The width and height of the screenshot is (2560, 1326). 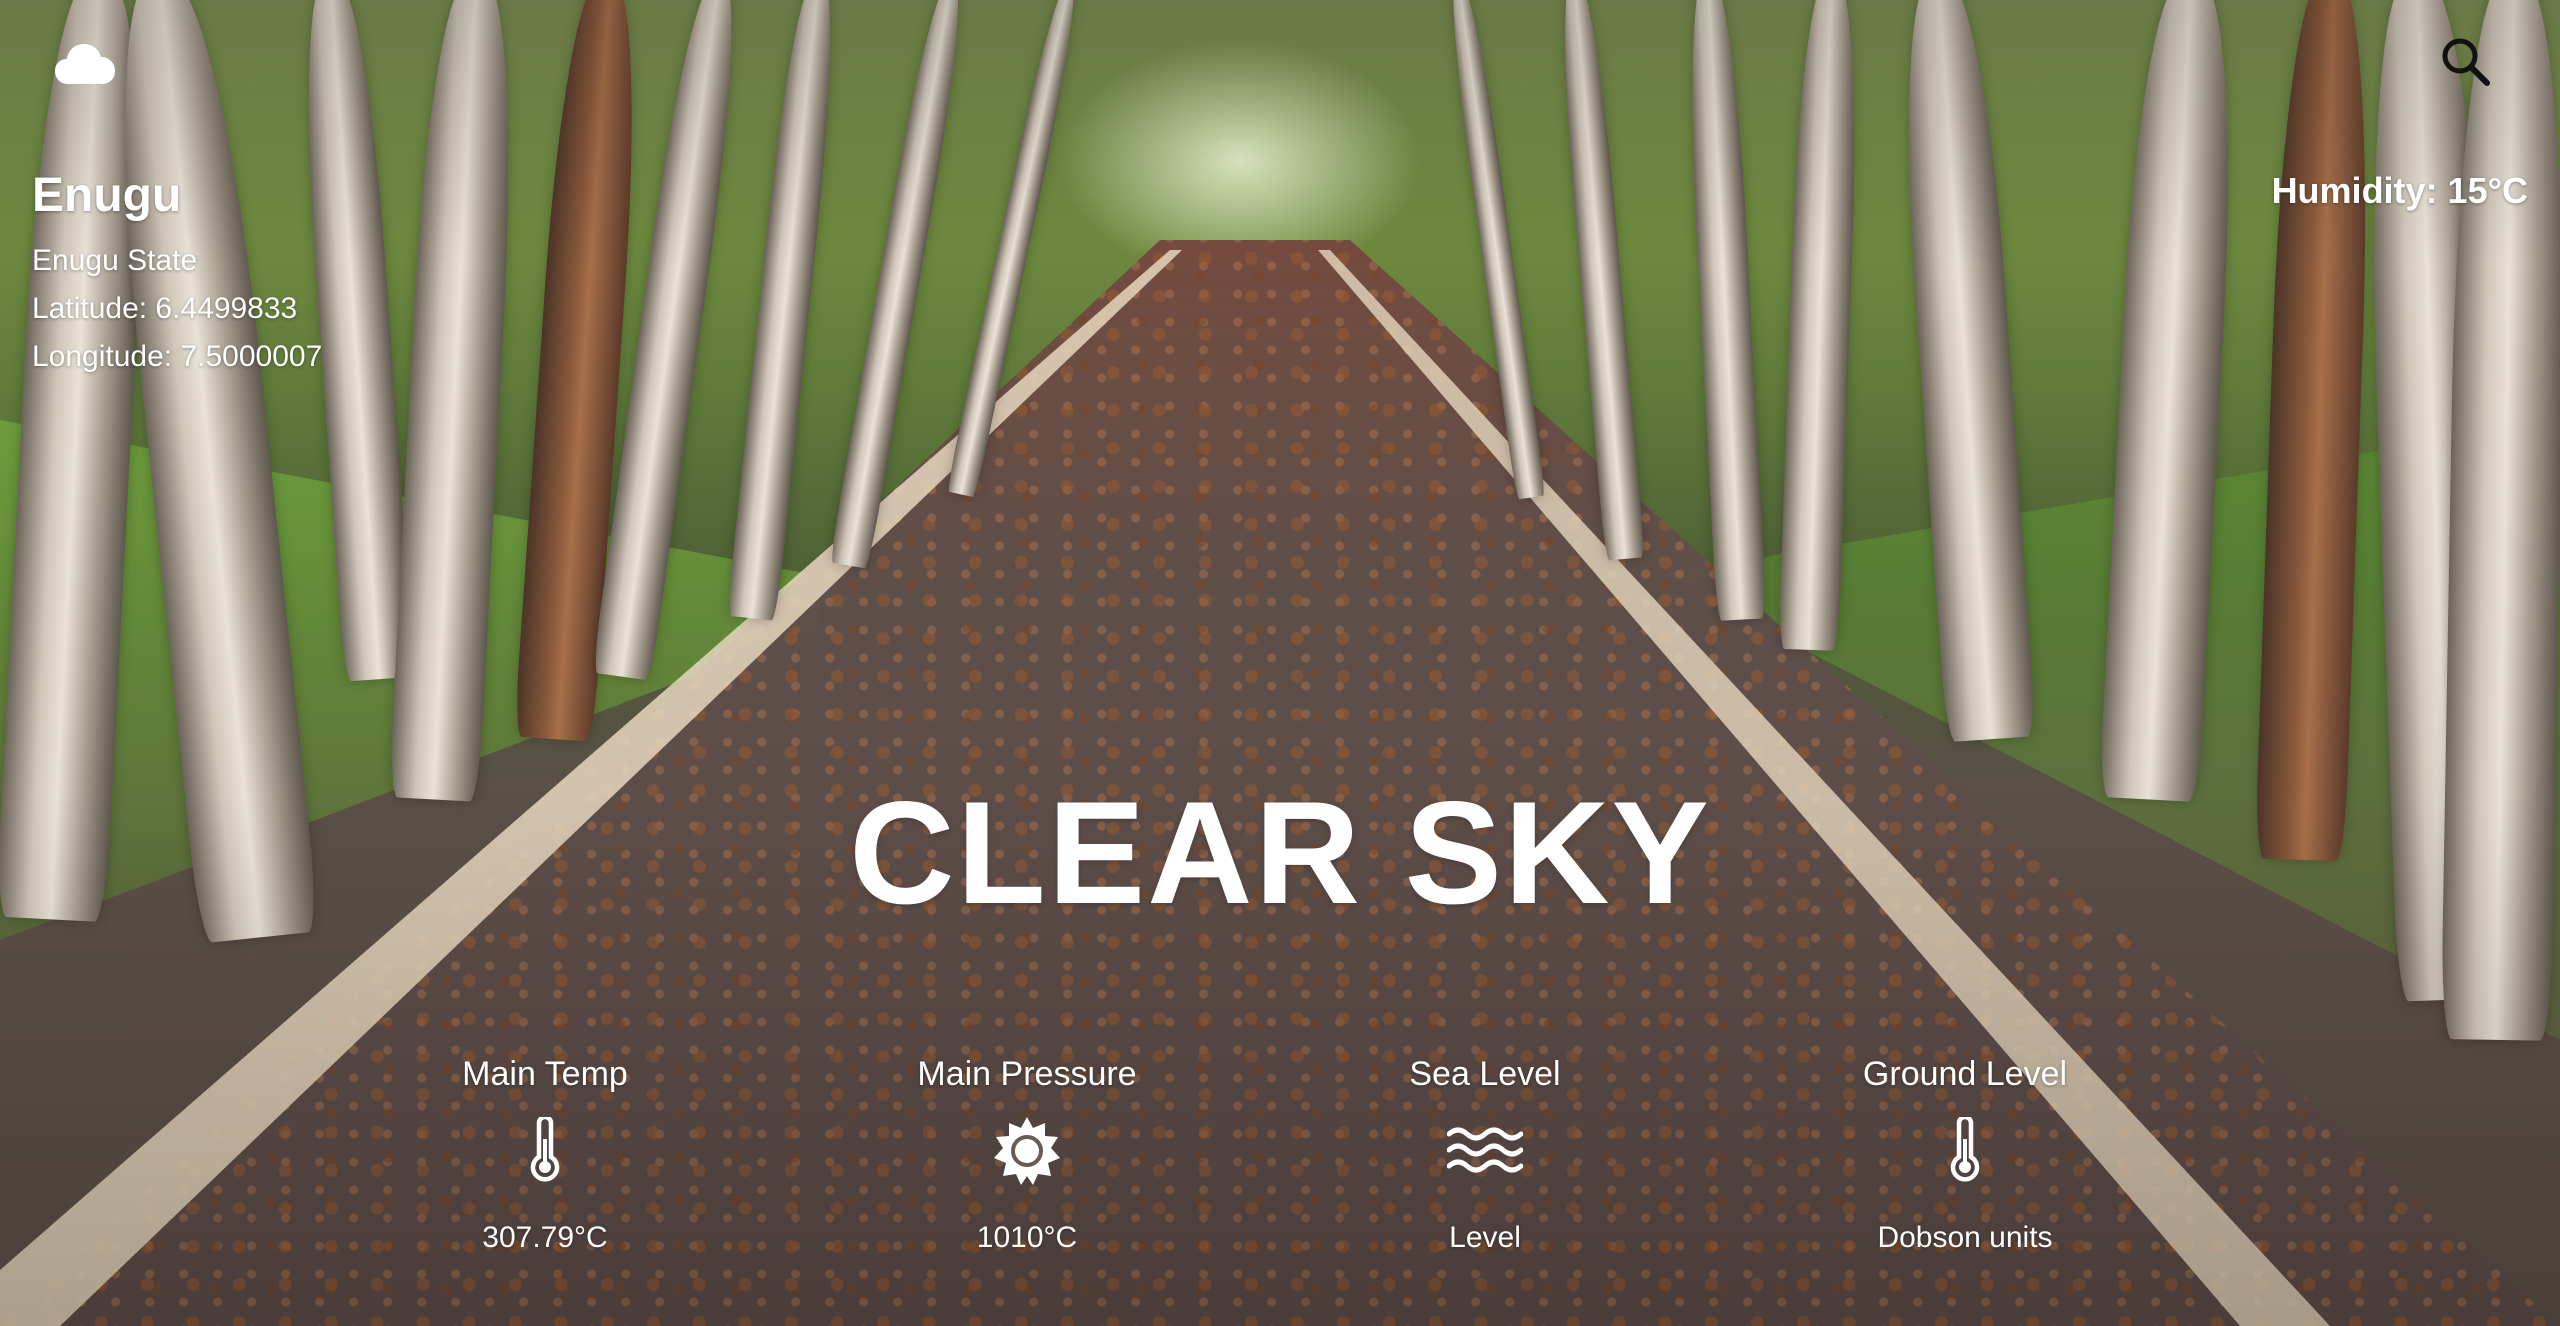 I want to click on city-name: Enugu, so click(x=107, y=195).